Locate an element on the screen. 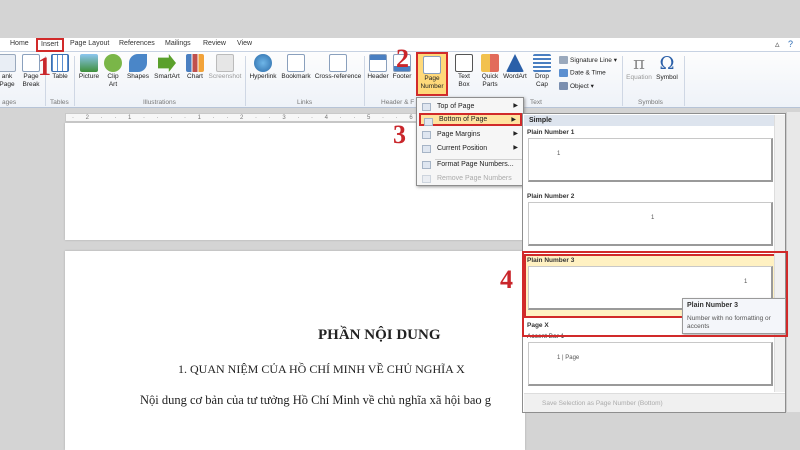 The height and width of the screenshot is (450, 800). links-group-label: Links is located at coordinates (305, 102).